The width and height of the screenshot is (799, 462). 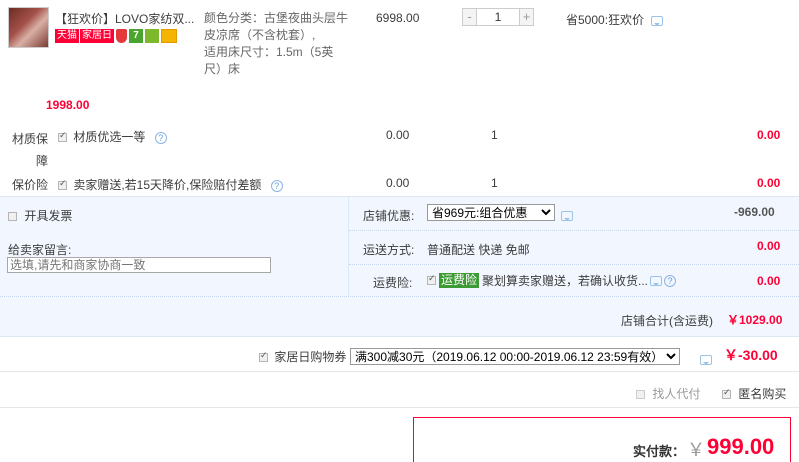 I want to click on service-option-label: 卖家赠送,若15天降价,保险赔付差额, so click(x=167, y=185).